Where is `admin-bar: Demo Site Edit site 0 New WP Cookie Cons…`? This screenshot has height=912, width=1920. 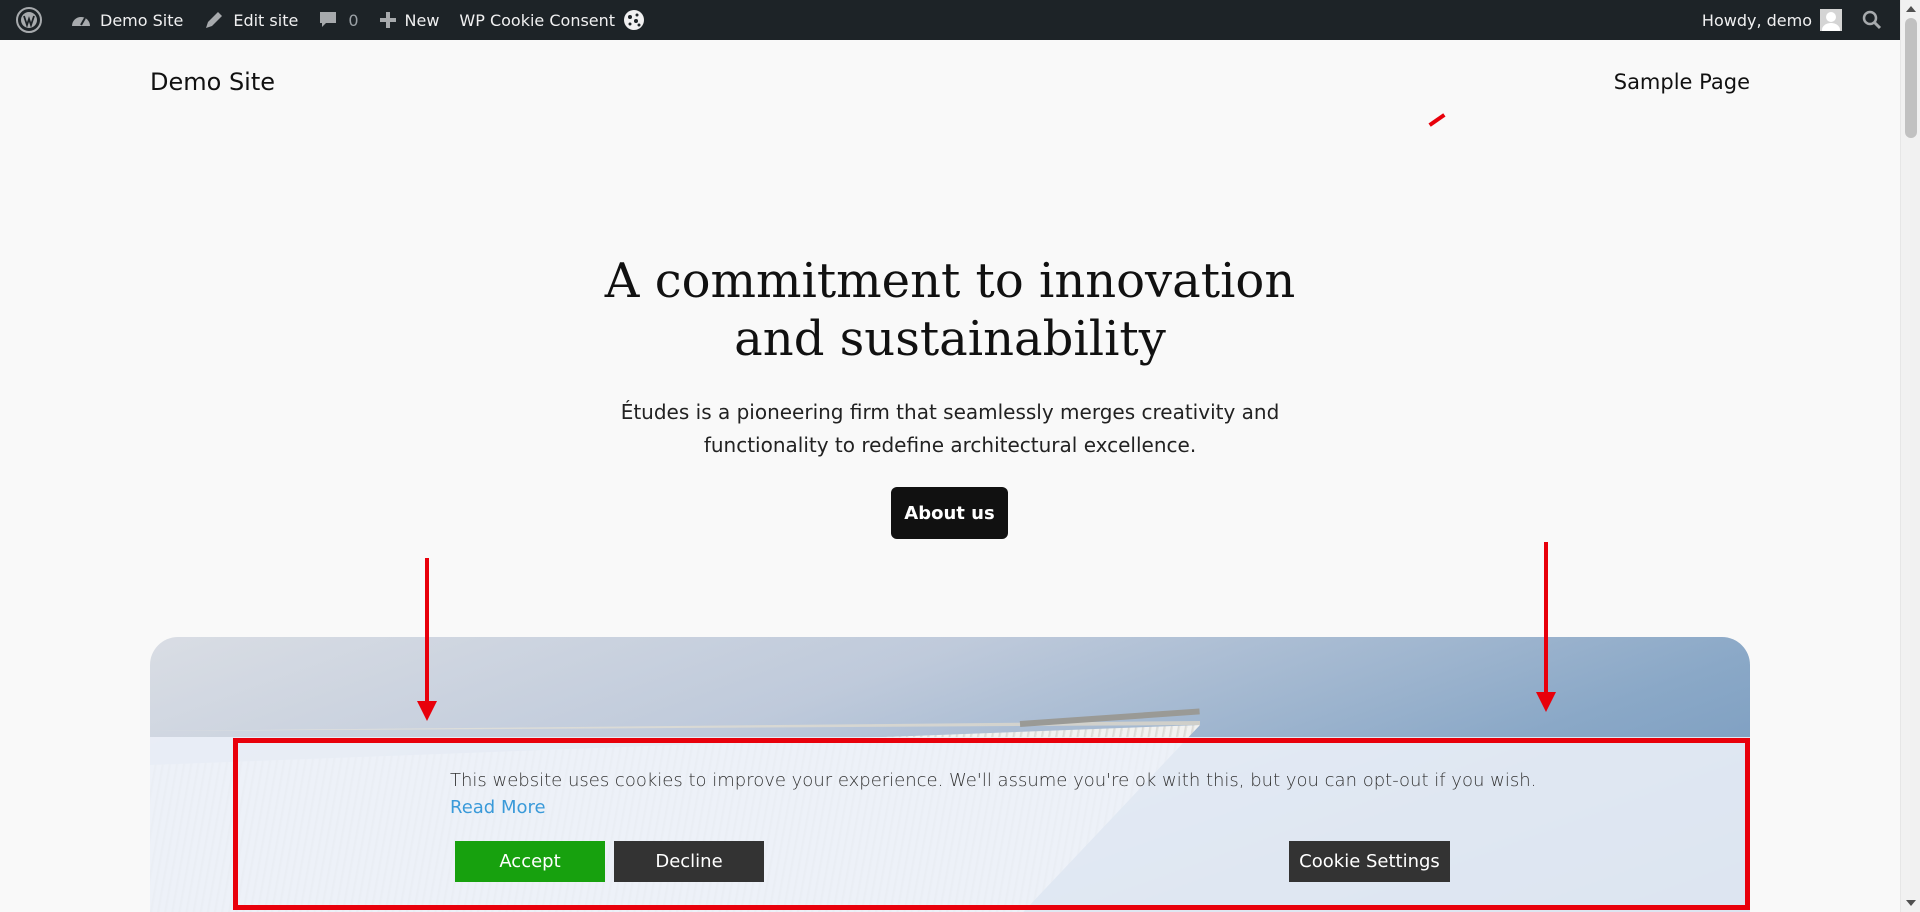 admin-bar: Demo Site Edit site 0 New WP Cookie Cons… is located at coordinates (950, 20).